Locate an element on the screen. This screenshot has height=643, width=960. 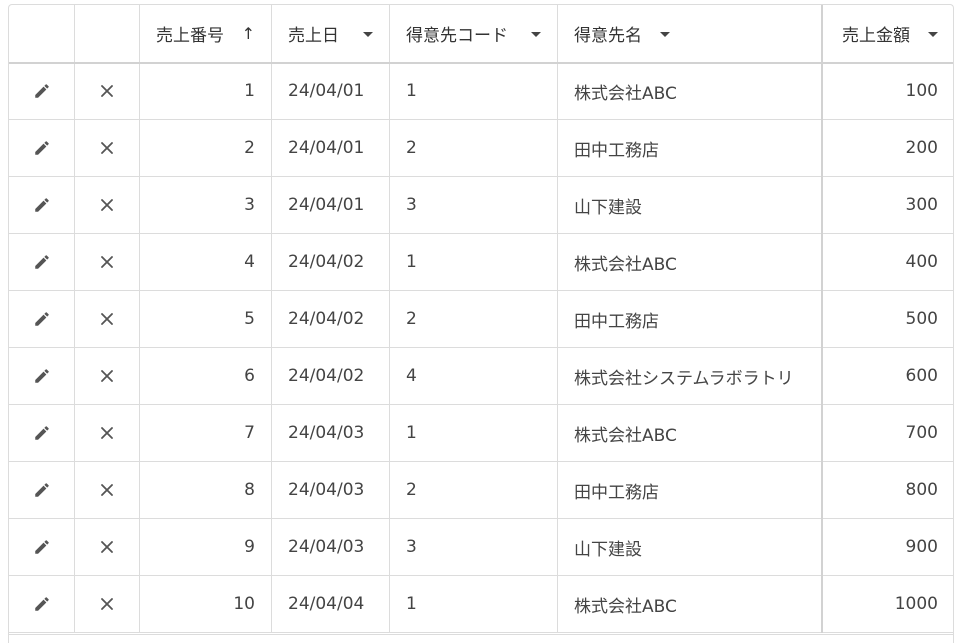
cell-amount: 300 is located at coordinates (886, 205).